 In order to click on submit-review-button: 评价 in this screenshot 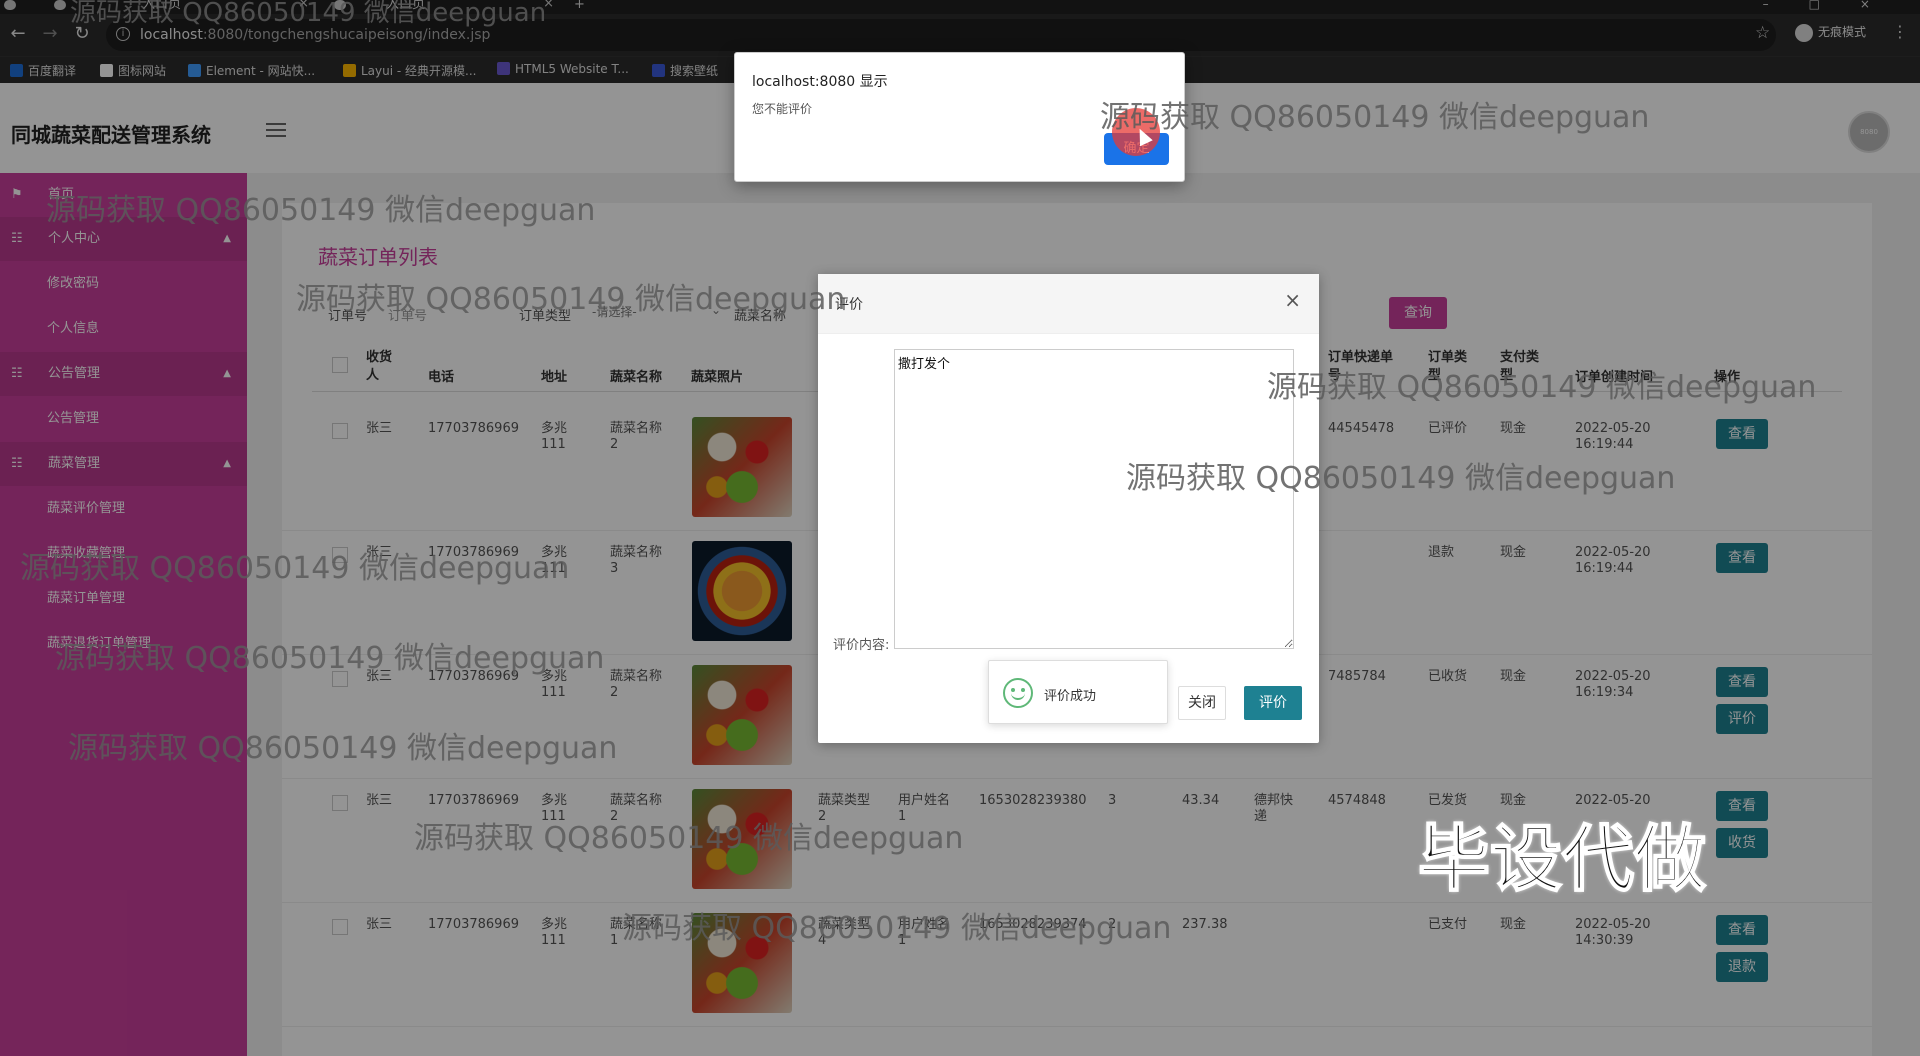, I will do `click(1273, 703)`.